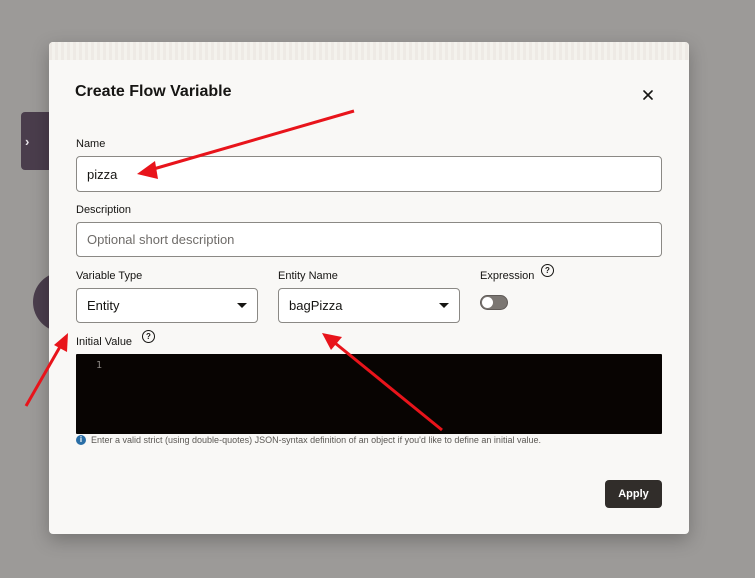 Image resolution: width=755 pixels, height=578 pixels. What do you see at coordinates (369, 51) in the screenshot?
I see `dialog-header-texture` at bounding box center [369, 51].